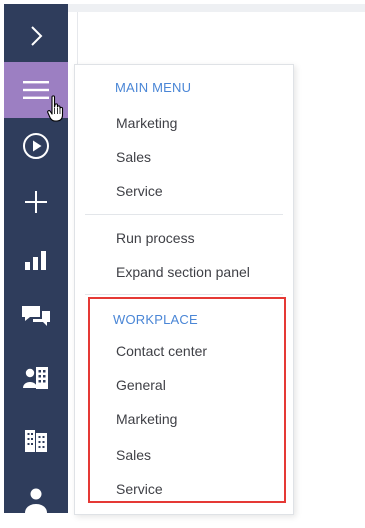 Image resolution: width=365 pixels, height=528 pixels. Describe the element at coordinates (155, 238) in the screenshot. I see `menu-item-run-process: Run process` at that location.